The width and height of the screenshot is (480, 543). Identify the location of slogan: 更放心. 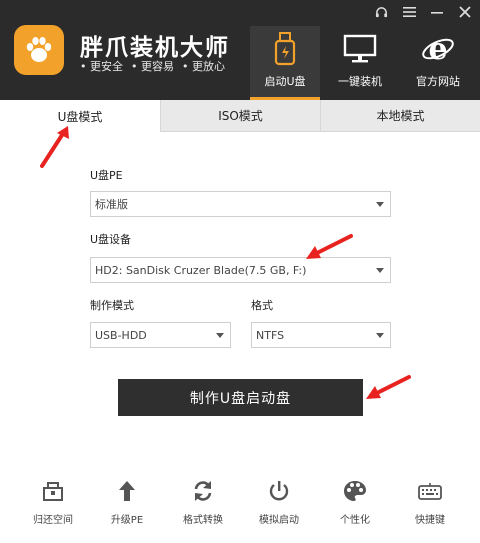
(203, 66).